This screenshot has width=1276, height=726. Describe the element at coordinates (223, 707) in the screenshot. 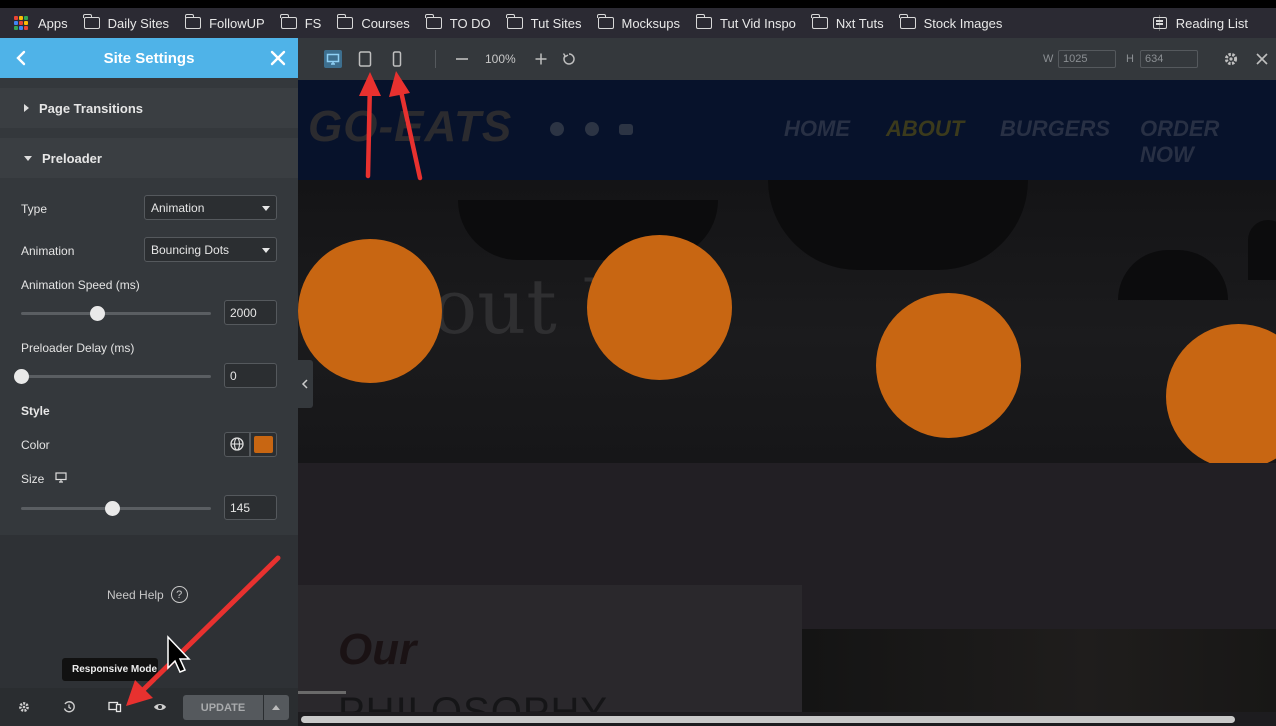

I see `update-button: UPDATE` at that location.